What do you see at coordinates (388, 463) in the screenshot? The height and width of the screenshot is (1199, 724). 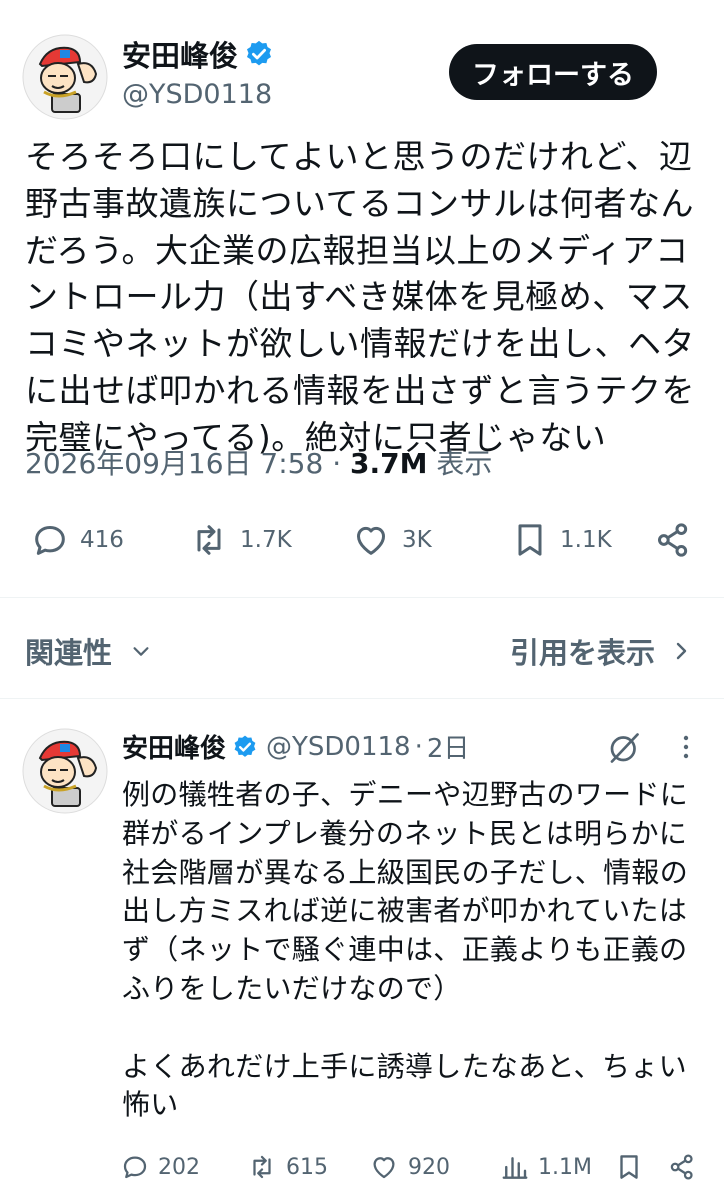 I see `view-count: 3.7M` at bounding box center [388, 463].